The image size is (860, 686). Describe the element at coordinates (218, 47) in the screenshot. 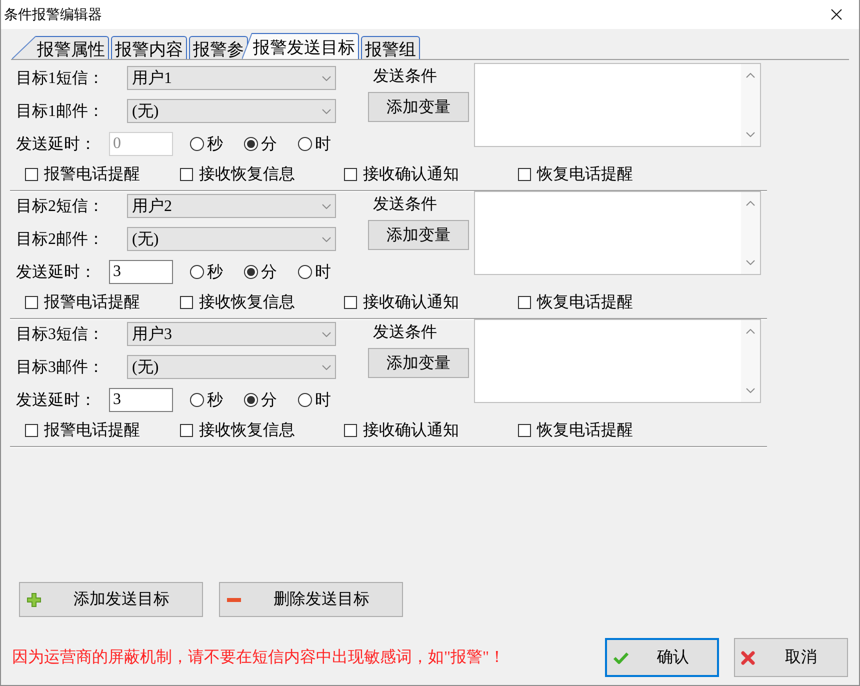

I see `tab: 报警参` at that location.